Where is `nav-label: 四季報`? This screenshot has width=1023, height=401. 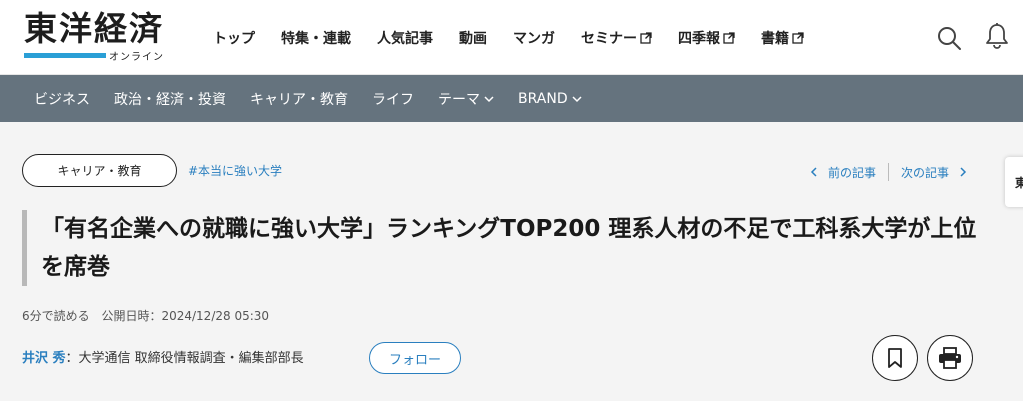 nav-label: 四季報 is located at coordinates (699, 38).